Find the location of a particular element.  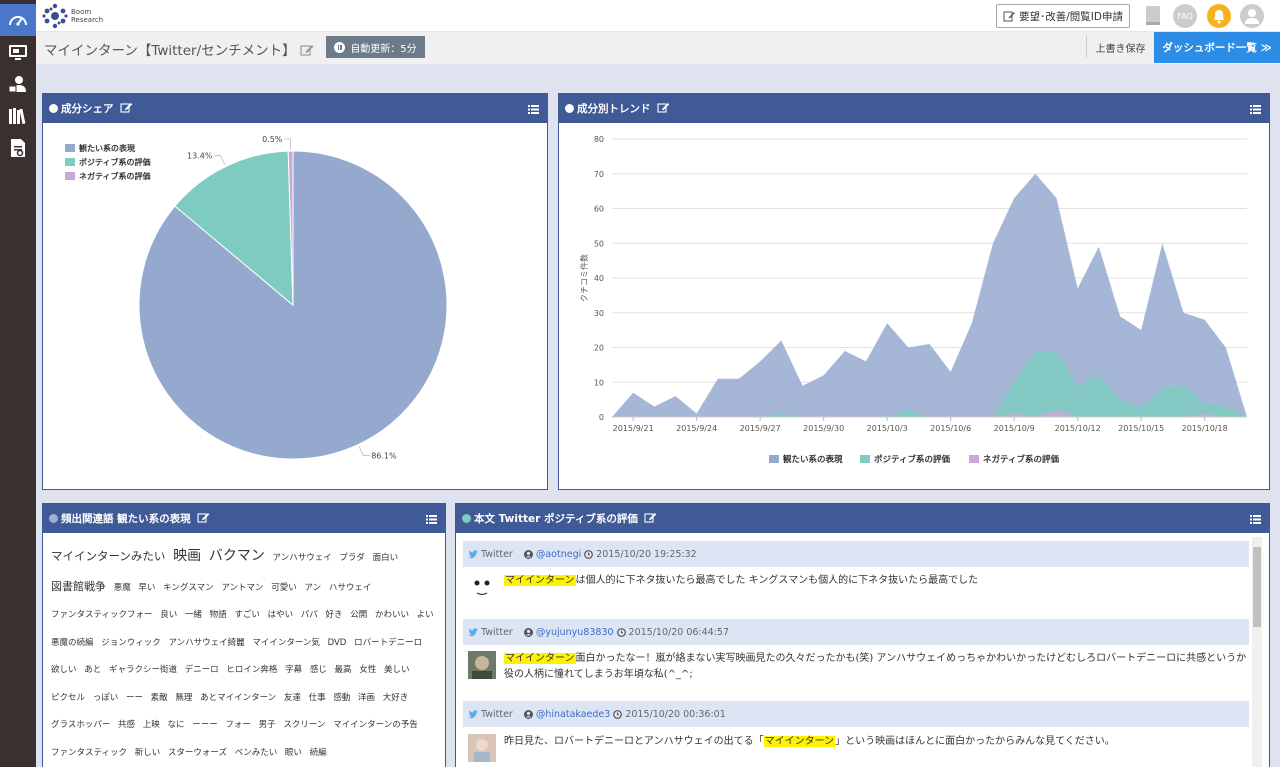

cloud-word: マイインターンの予告 is located at coordinates (375, 725).